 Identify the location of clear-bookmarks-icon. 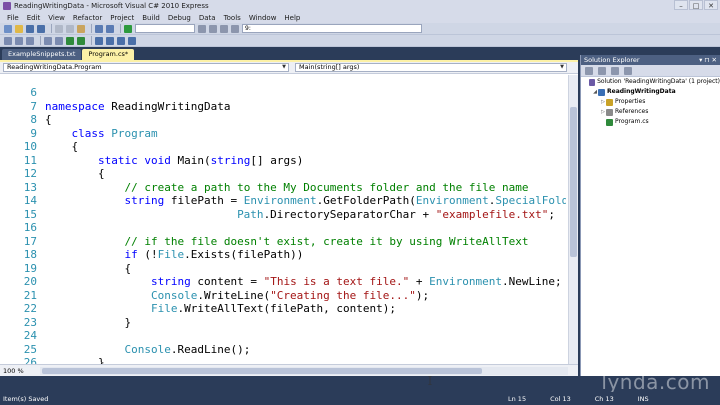
(132, 40).